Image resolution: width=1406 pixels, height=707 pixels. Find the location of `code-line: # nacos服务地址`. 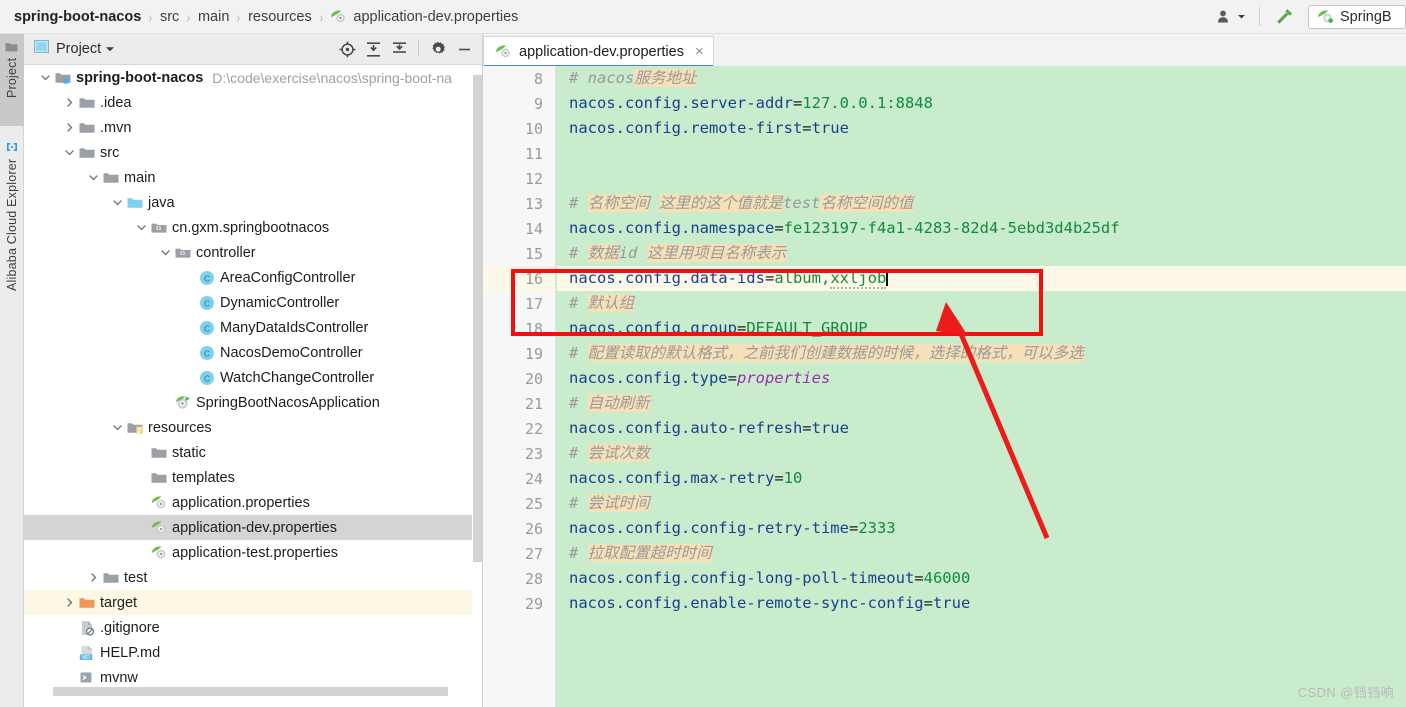

code-line: # nacos服务地址 is located at coordinates (981, 78).